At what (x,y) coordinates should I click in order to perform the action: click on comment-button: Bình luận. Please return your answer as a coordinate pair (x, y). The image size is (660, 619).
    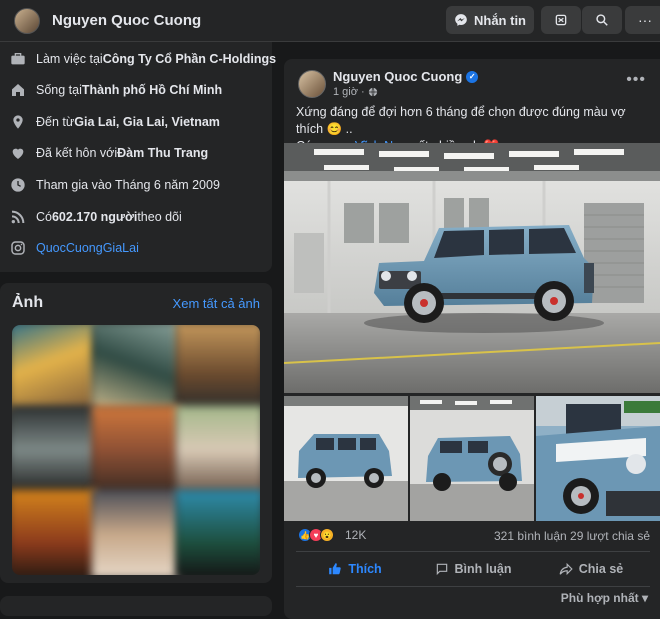
    Looking at the image, I should click on (473, 569).